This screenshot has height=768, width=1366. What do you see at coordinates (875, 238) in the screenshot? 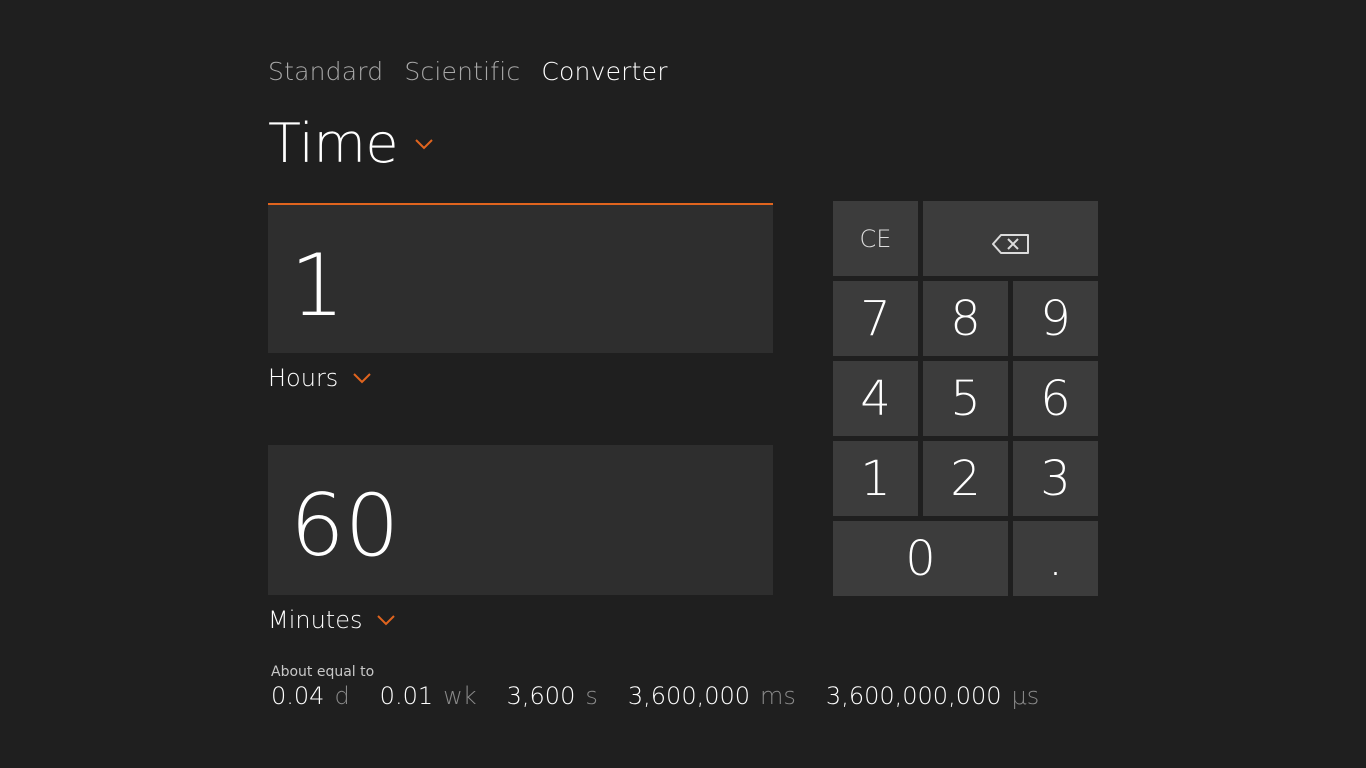
I see `ce-button: CE` at bounding box center [875, 238].